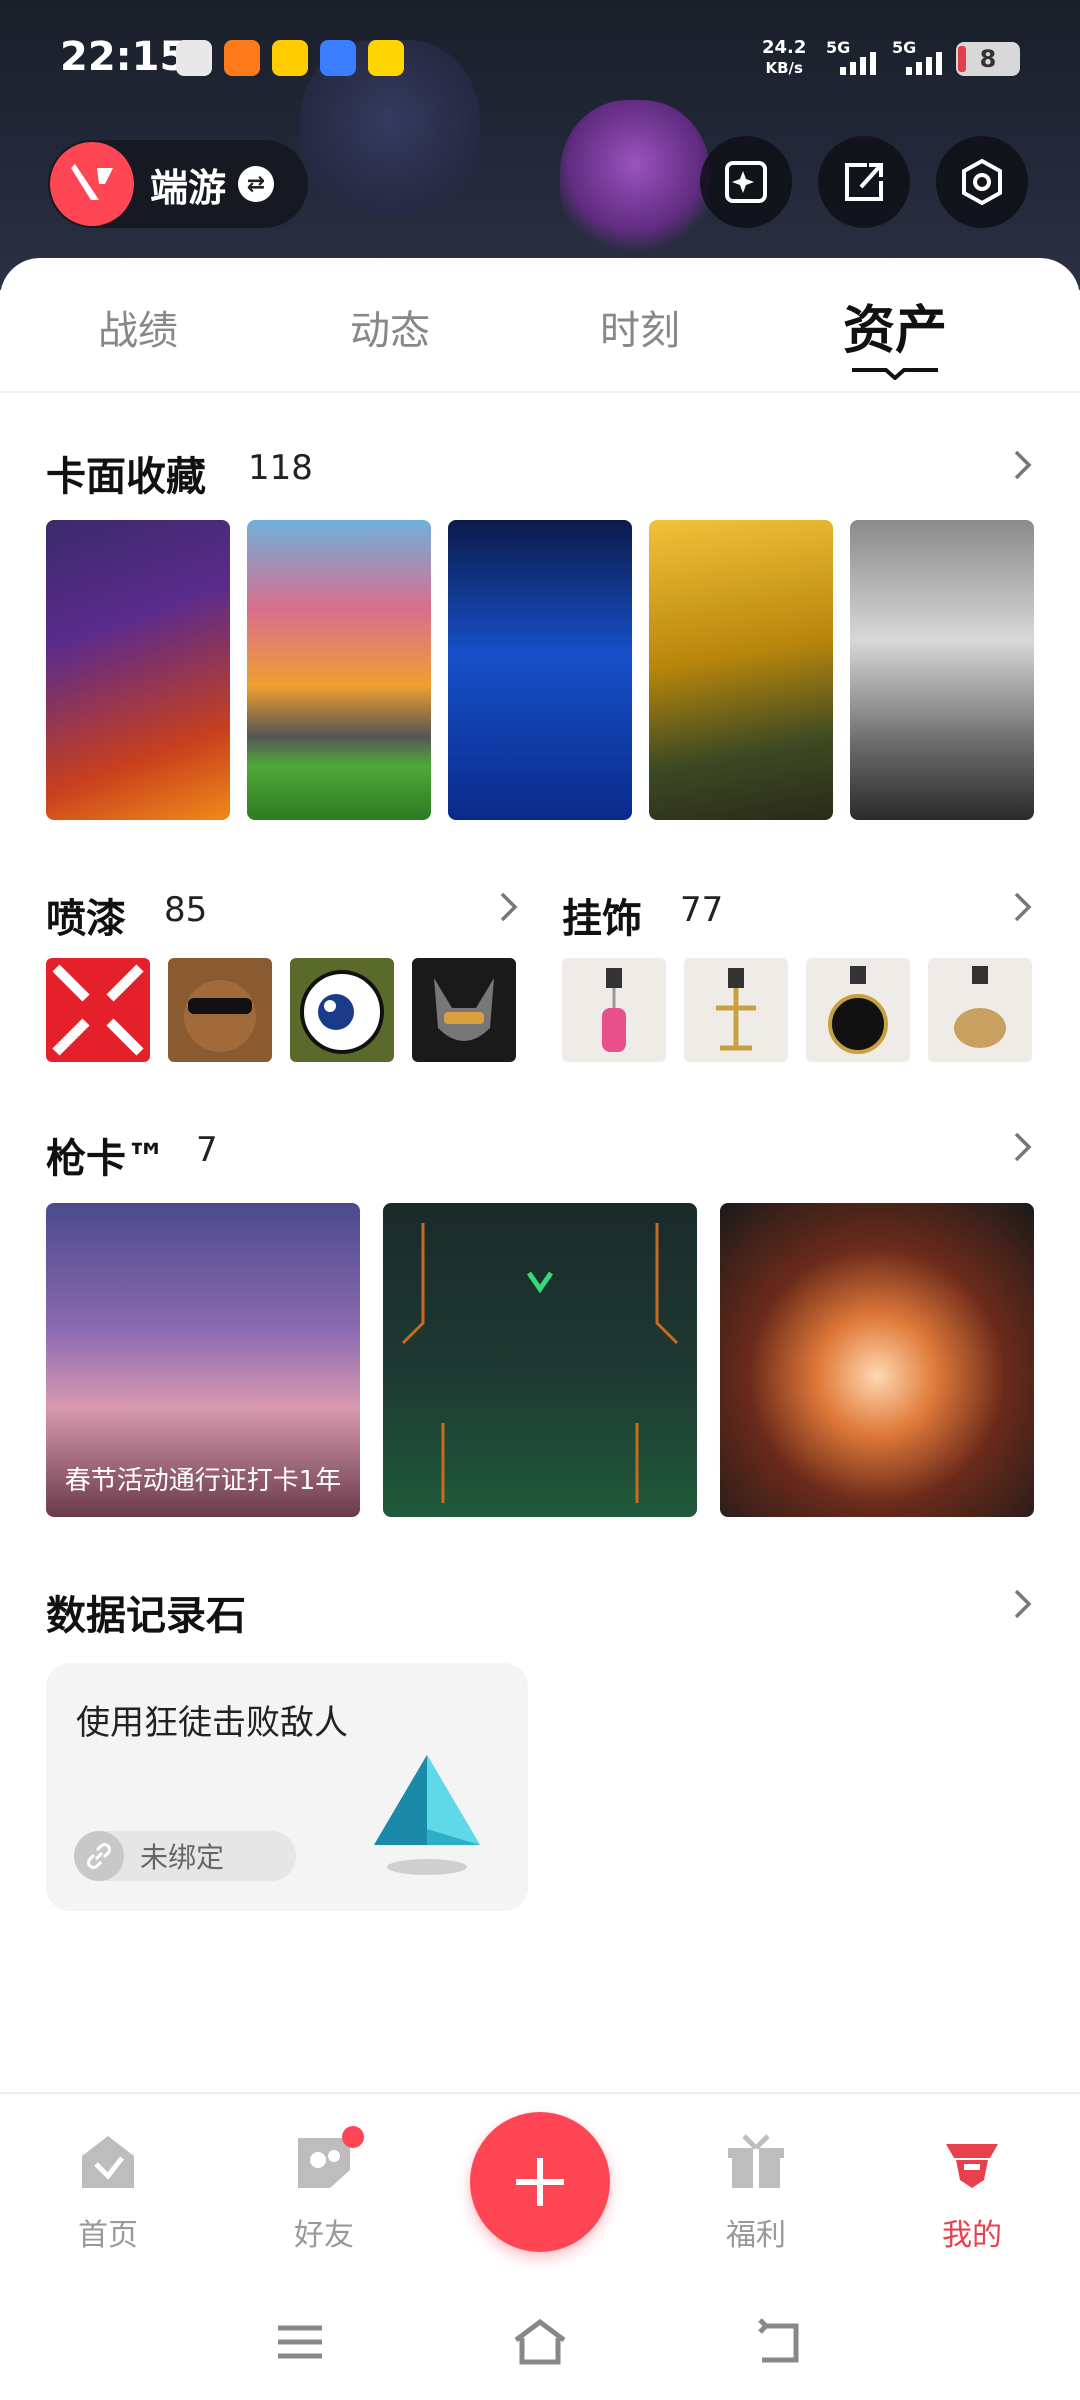  Describe the element at coordinates (138, 327) in the screenshot. I see `tab-record: 战绩` at that location.